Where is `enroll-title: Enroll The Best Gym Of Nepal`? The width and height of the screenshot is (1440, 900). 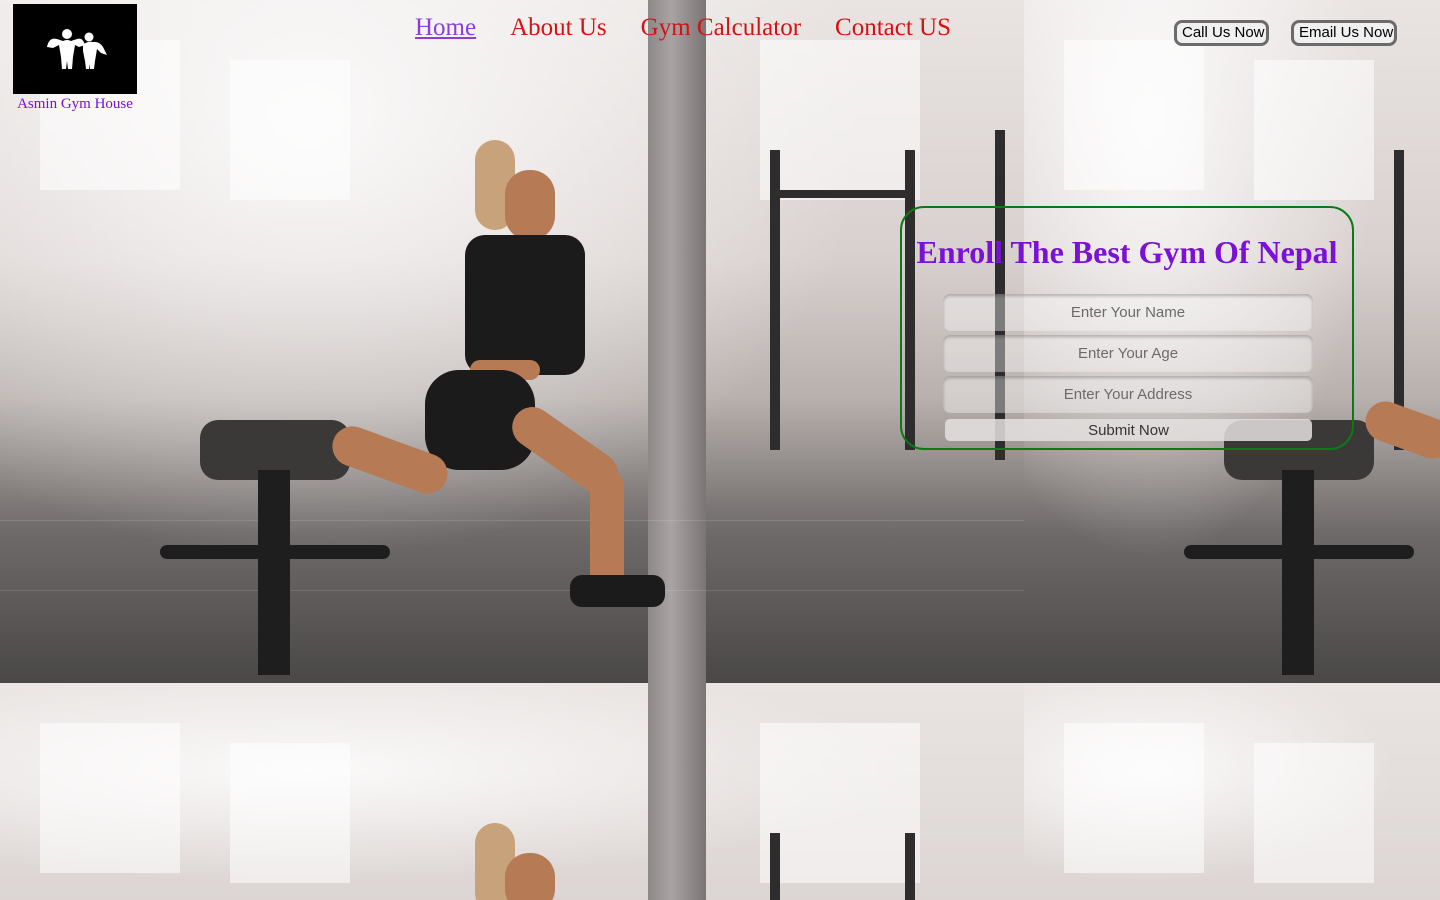 enroll-title: Enroll The Best Gym Of Nepal is located at coordinates (1127, 252).